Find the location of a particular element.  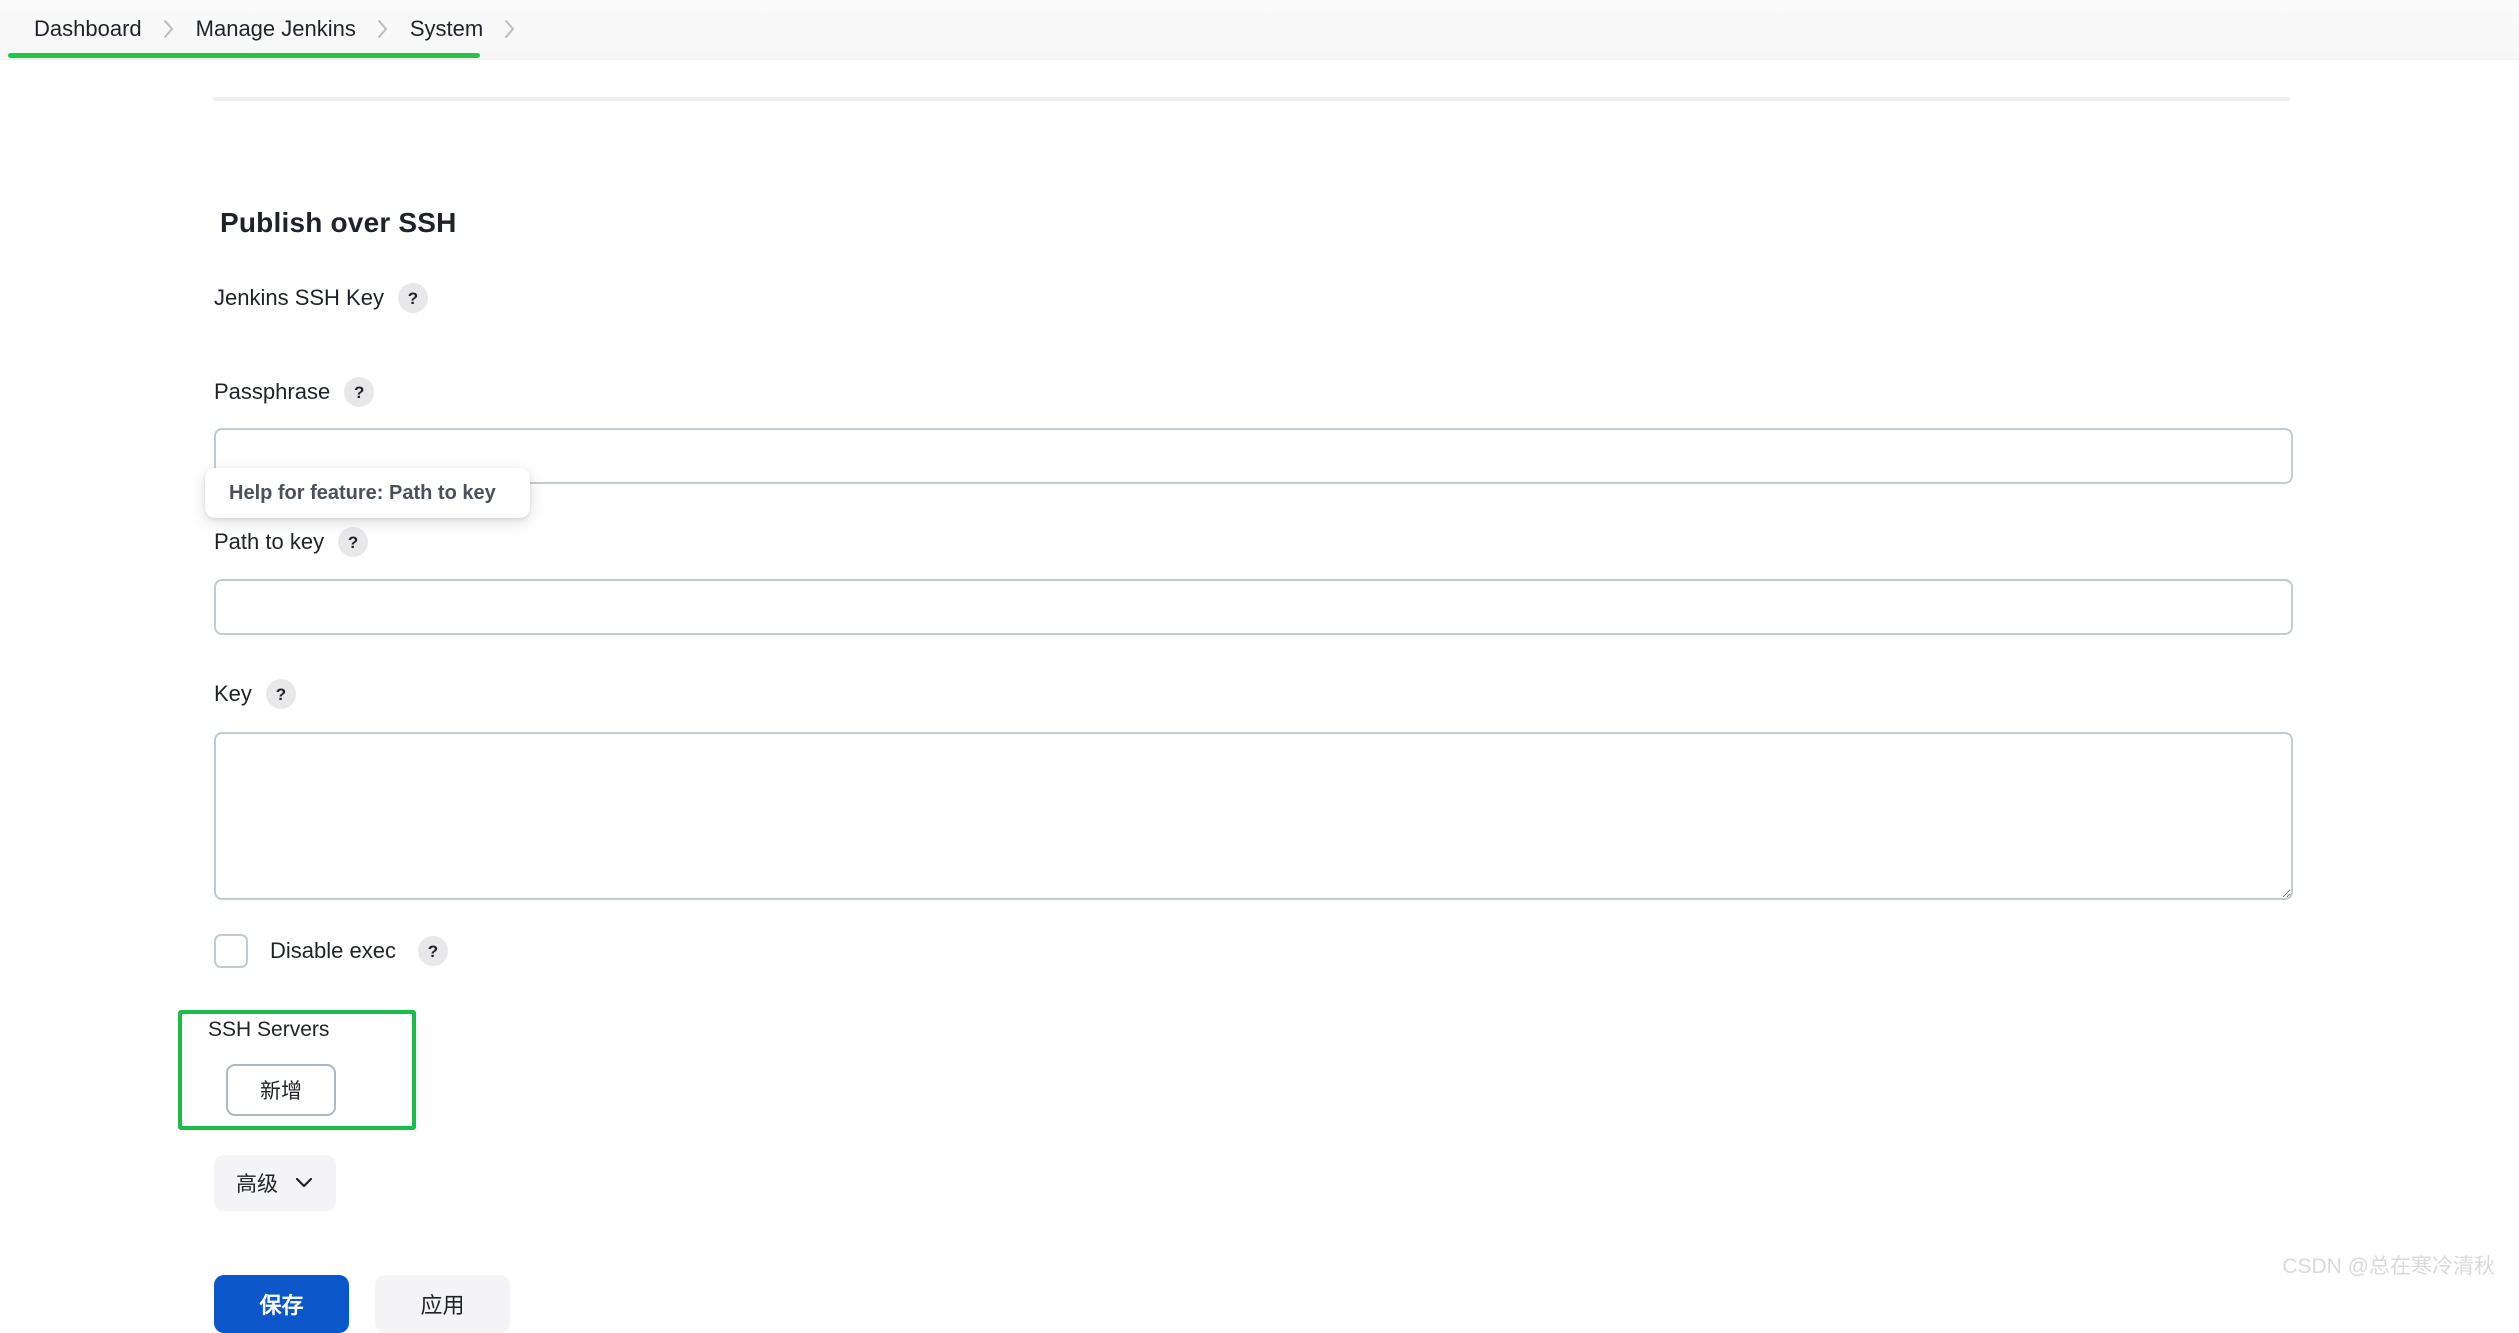

breadcrumb: Dashboard Manage Jenkins System is located at coordinates (271, 29).